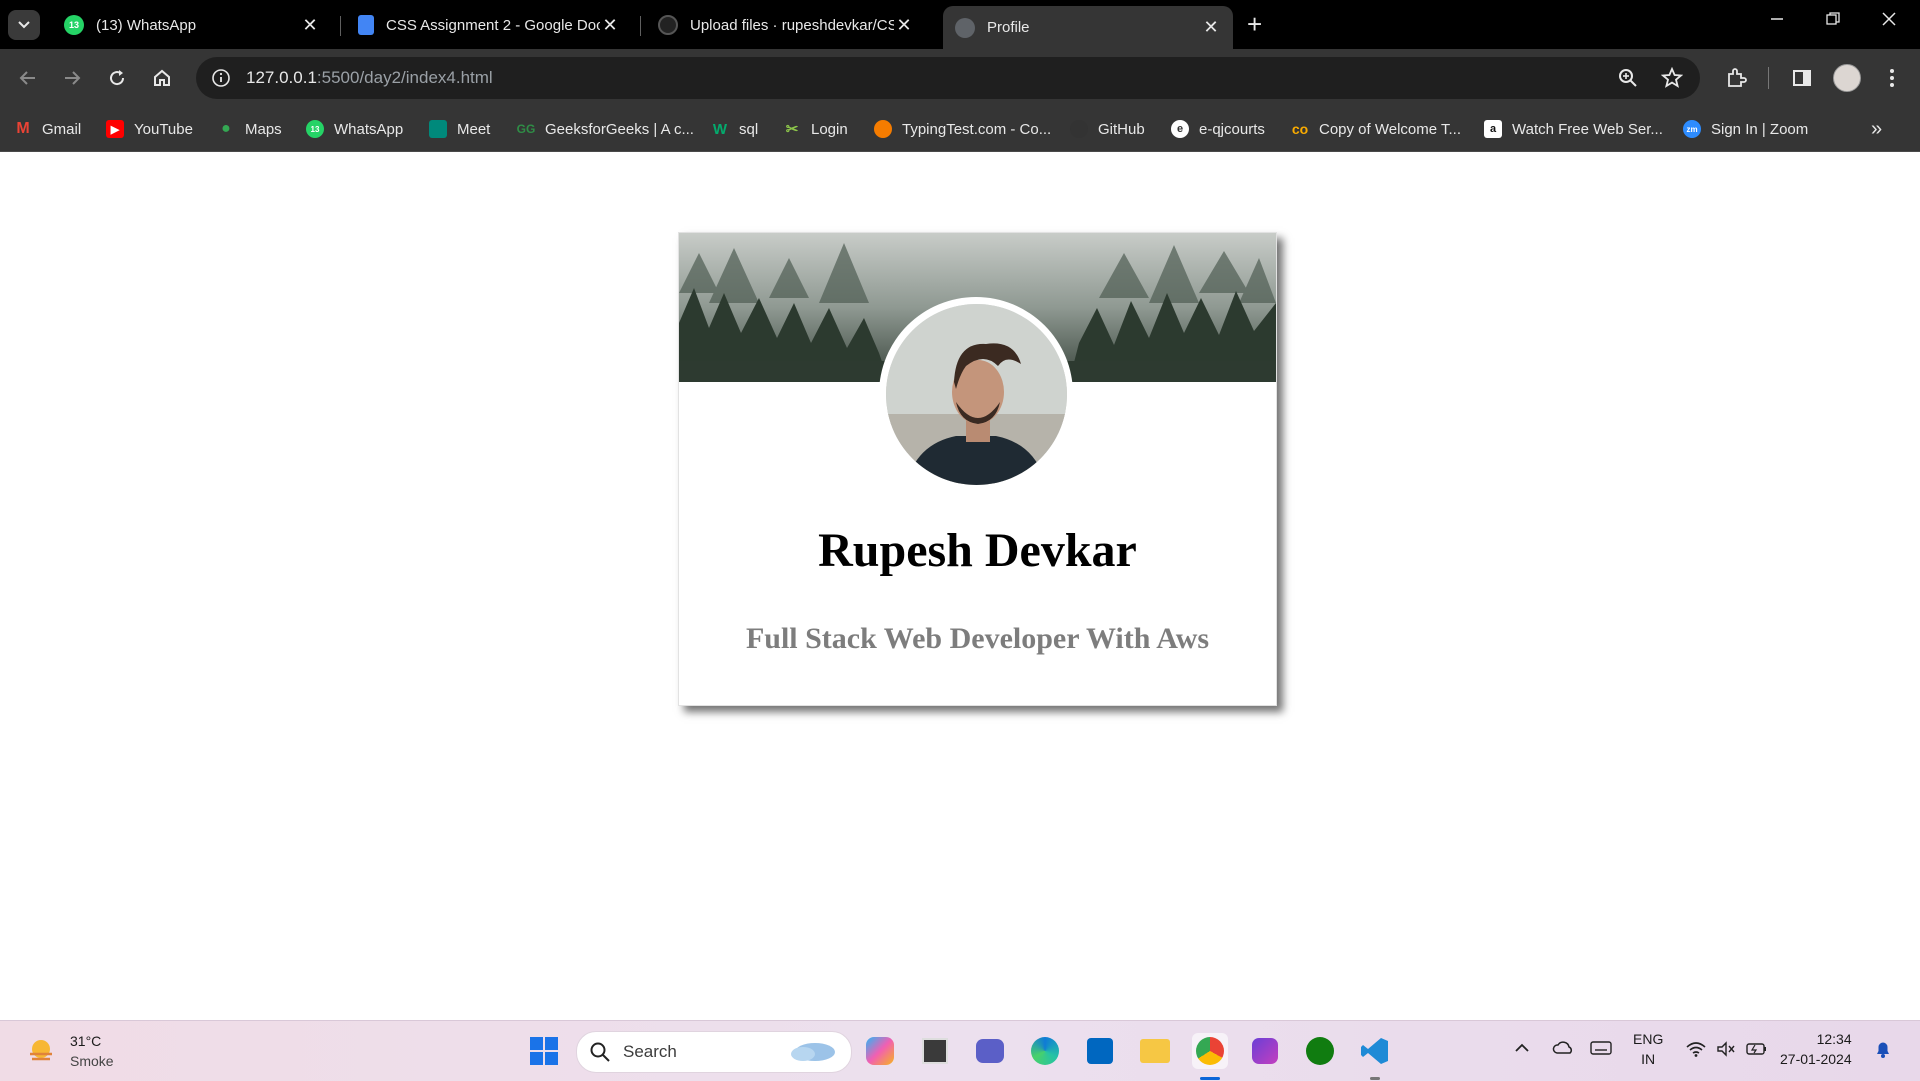  I want to click on avatar-ring, so click(976, 394).